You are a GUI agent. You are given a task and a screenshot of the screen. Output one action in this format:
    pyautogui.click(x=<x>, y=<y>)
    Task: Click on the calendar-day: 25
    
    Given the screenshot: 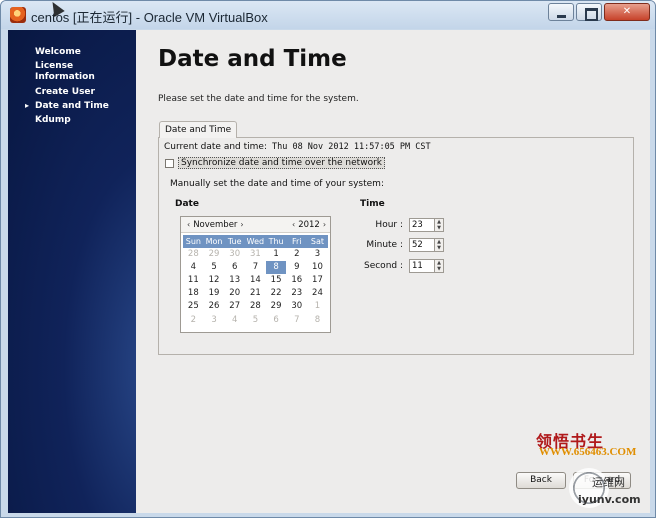 What is the action you would take?
    pyautogui.click(x=193, y=306)
    